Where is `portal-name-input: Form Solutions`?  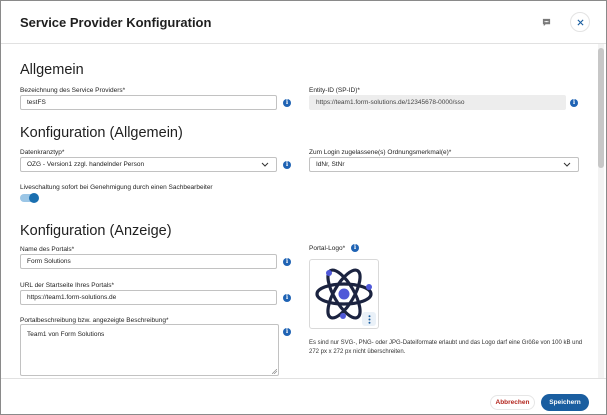 portal-name-input: Form Solutions is located at coordinates (148, 261).